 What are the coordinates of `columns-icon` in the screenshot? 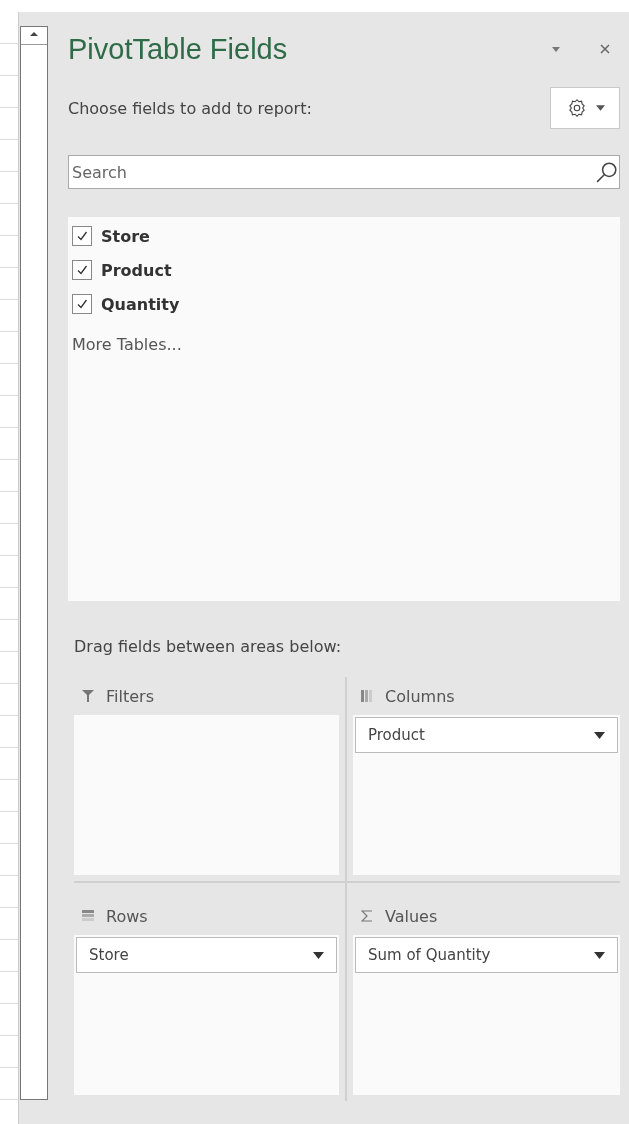 It's located at (367, 696).